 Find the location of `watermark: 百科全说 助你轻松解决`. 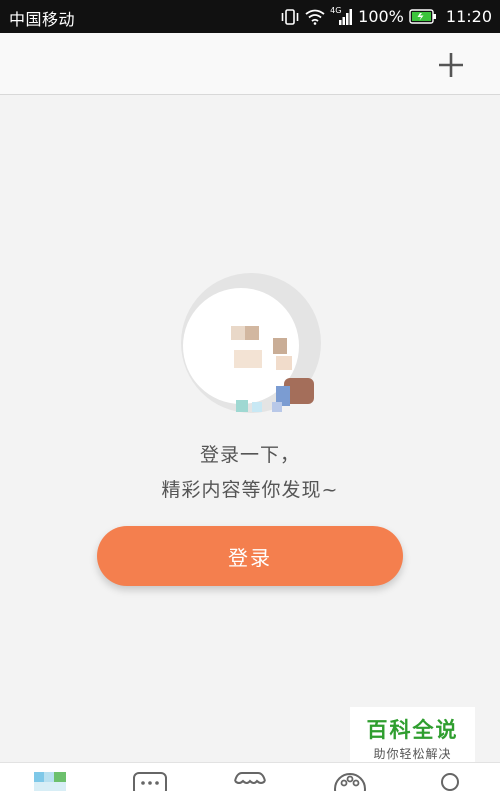

watermark: 百科全说 助你轻松解决 is located at coordinates (412, 736).